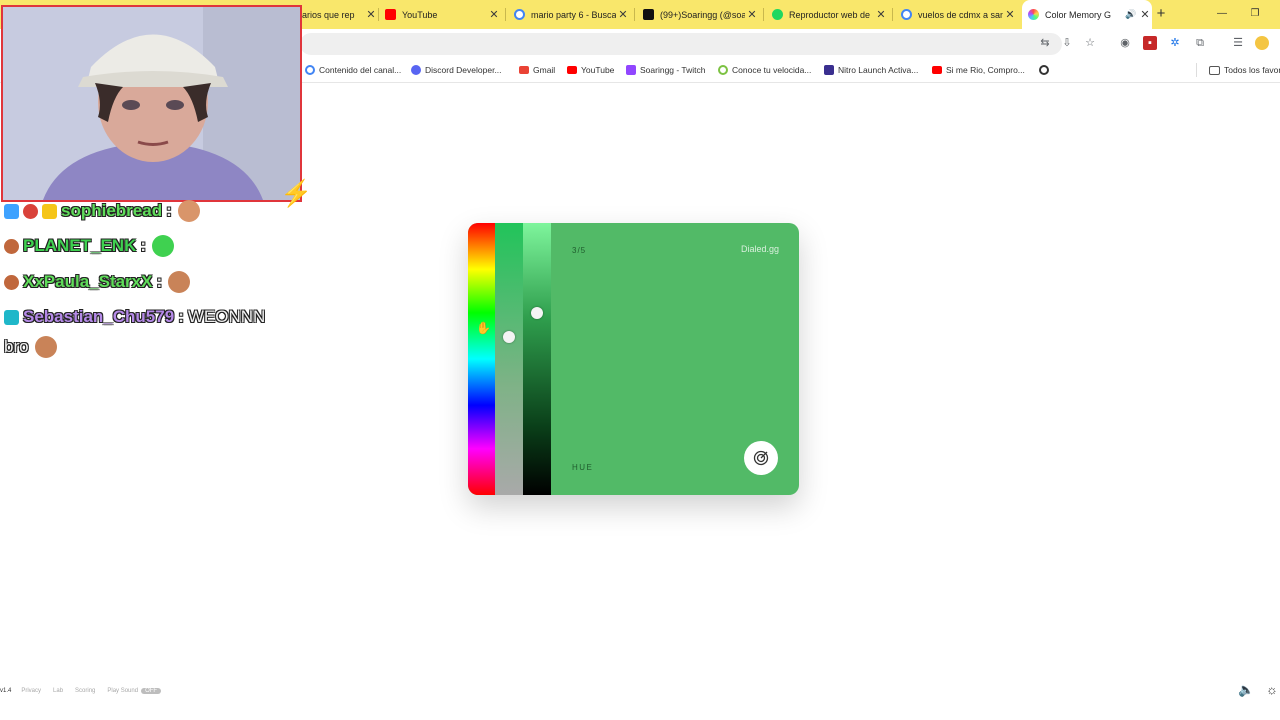 The image size is (1280, 720). I want to click on chat-message: bro, so click(30, 347).